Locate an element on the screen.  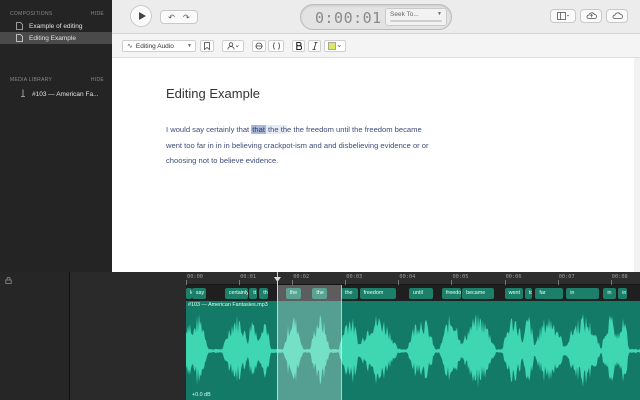
top-toolbar: ↶ ↷ 0:00:01 72 Seek To... ▼ is located at coordinates (376, 17).